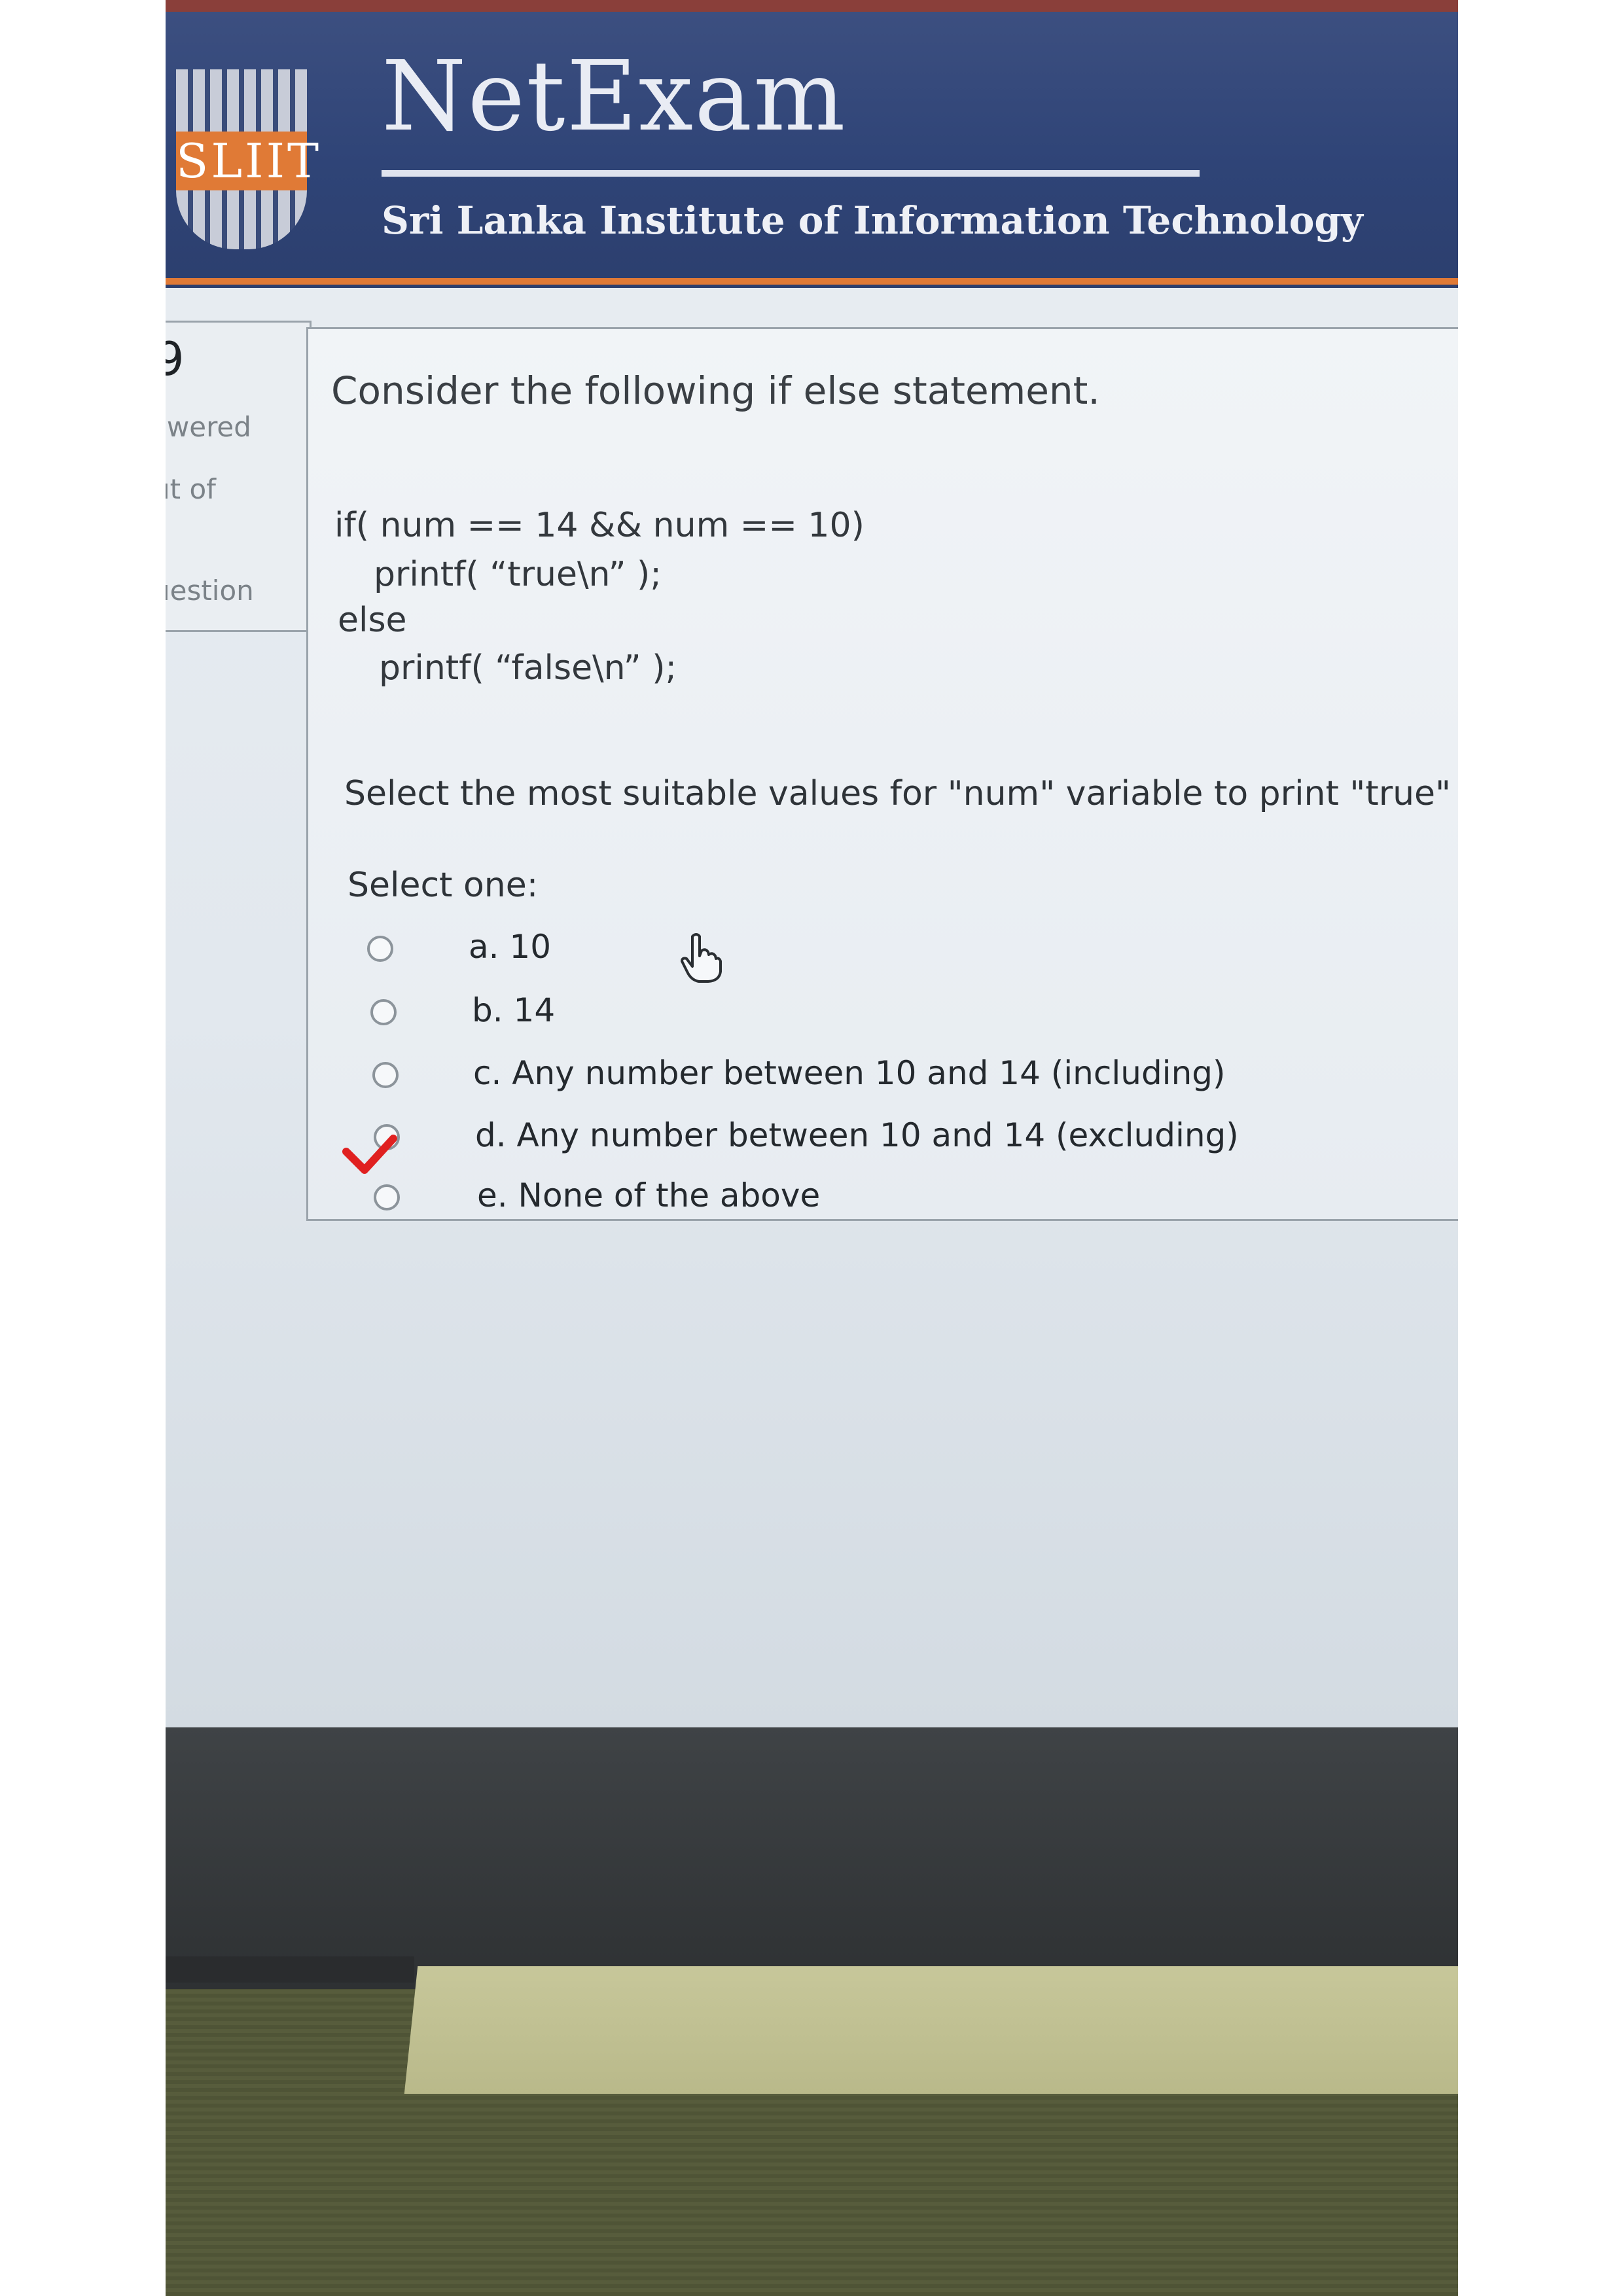  Describe the element at coordinates (864, 1199) in the screenshot. I see `answer-option-e: e. None of the above` at that location.